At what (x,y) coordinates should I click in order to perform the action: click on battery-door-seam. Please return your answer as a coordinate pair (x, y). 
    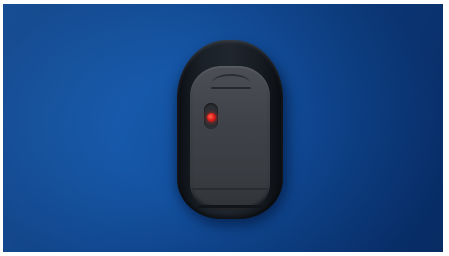
    Looking at the image, I should click on (230, 189).